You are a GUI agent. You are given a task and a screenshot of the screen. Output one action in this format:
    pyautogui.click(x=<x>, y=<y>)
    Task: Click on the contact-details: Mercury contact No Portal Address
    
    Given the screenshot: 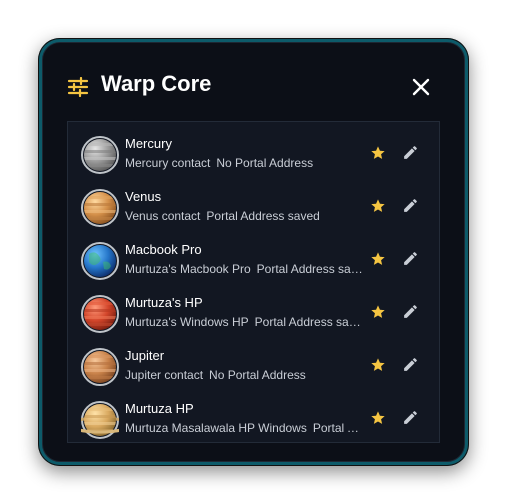 What is the action you would take?
    pyautogui.click(x=245, y=163)
    